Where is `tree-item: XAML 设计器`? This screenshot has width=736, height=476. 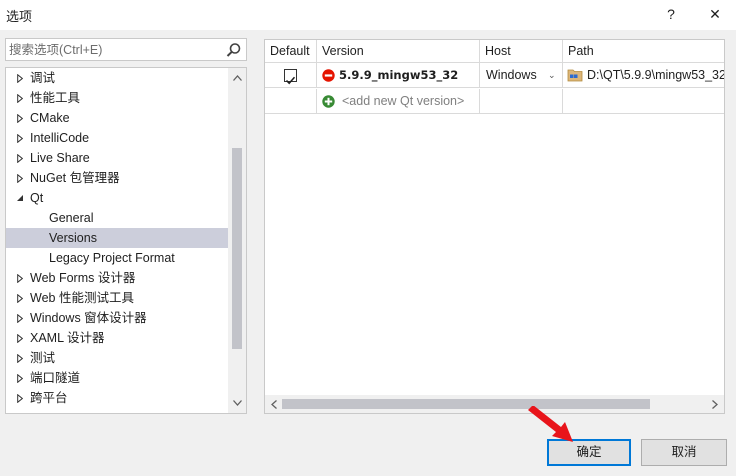
tree-item: XAML 设计器 is located at coordinates (117, 338).